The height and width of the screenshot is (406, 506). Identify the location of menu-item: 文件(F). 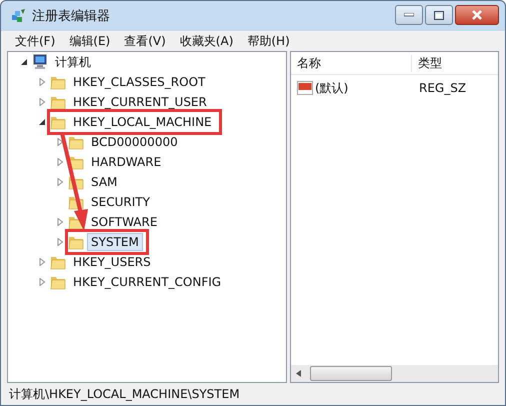
(35, 41).